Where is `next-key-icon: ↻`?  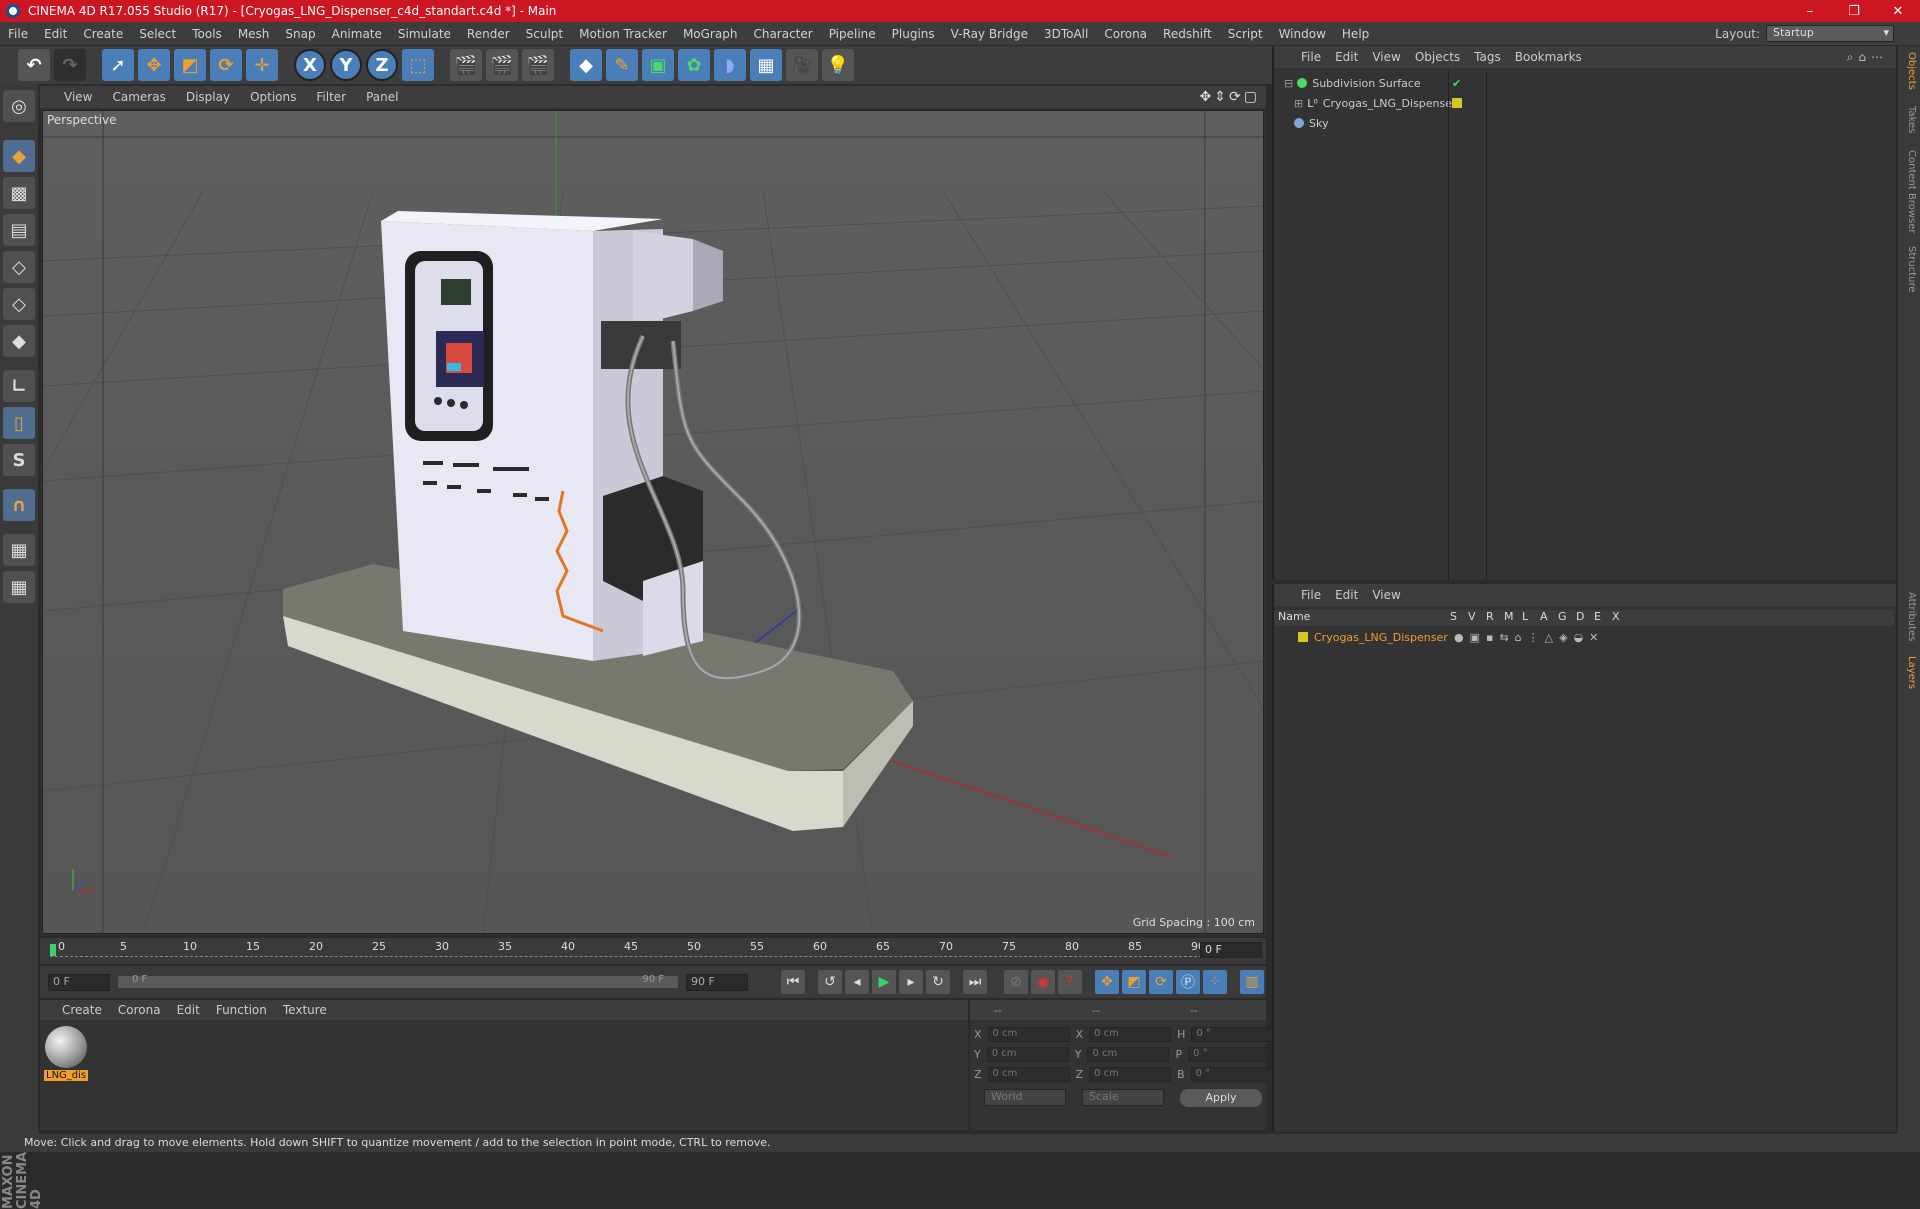 next-key-icon: ↻ is located at coordinates (938, 982).